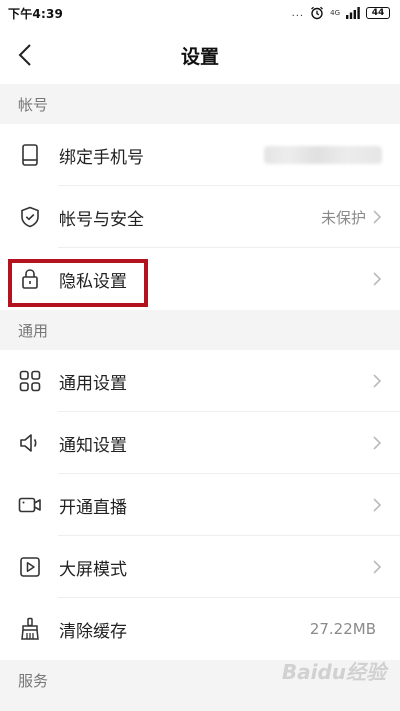 The image size is (400, 711). What do you see at coordinates (30, 505) in the screenshot?
I see `video-camera-icon` at bounding box center [30, 505].